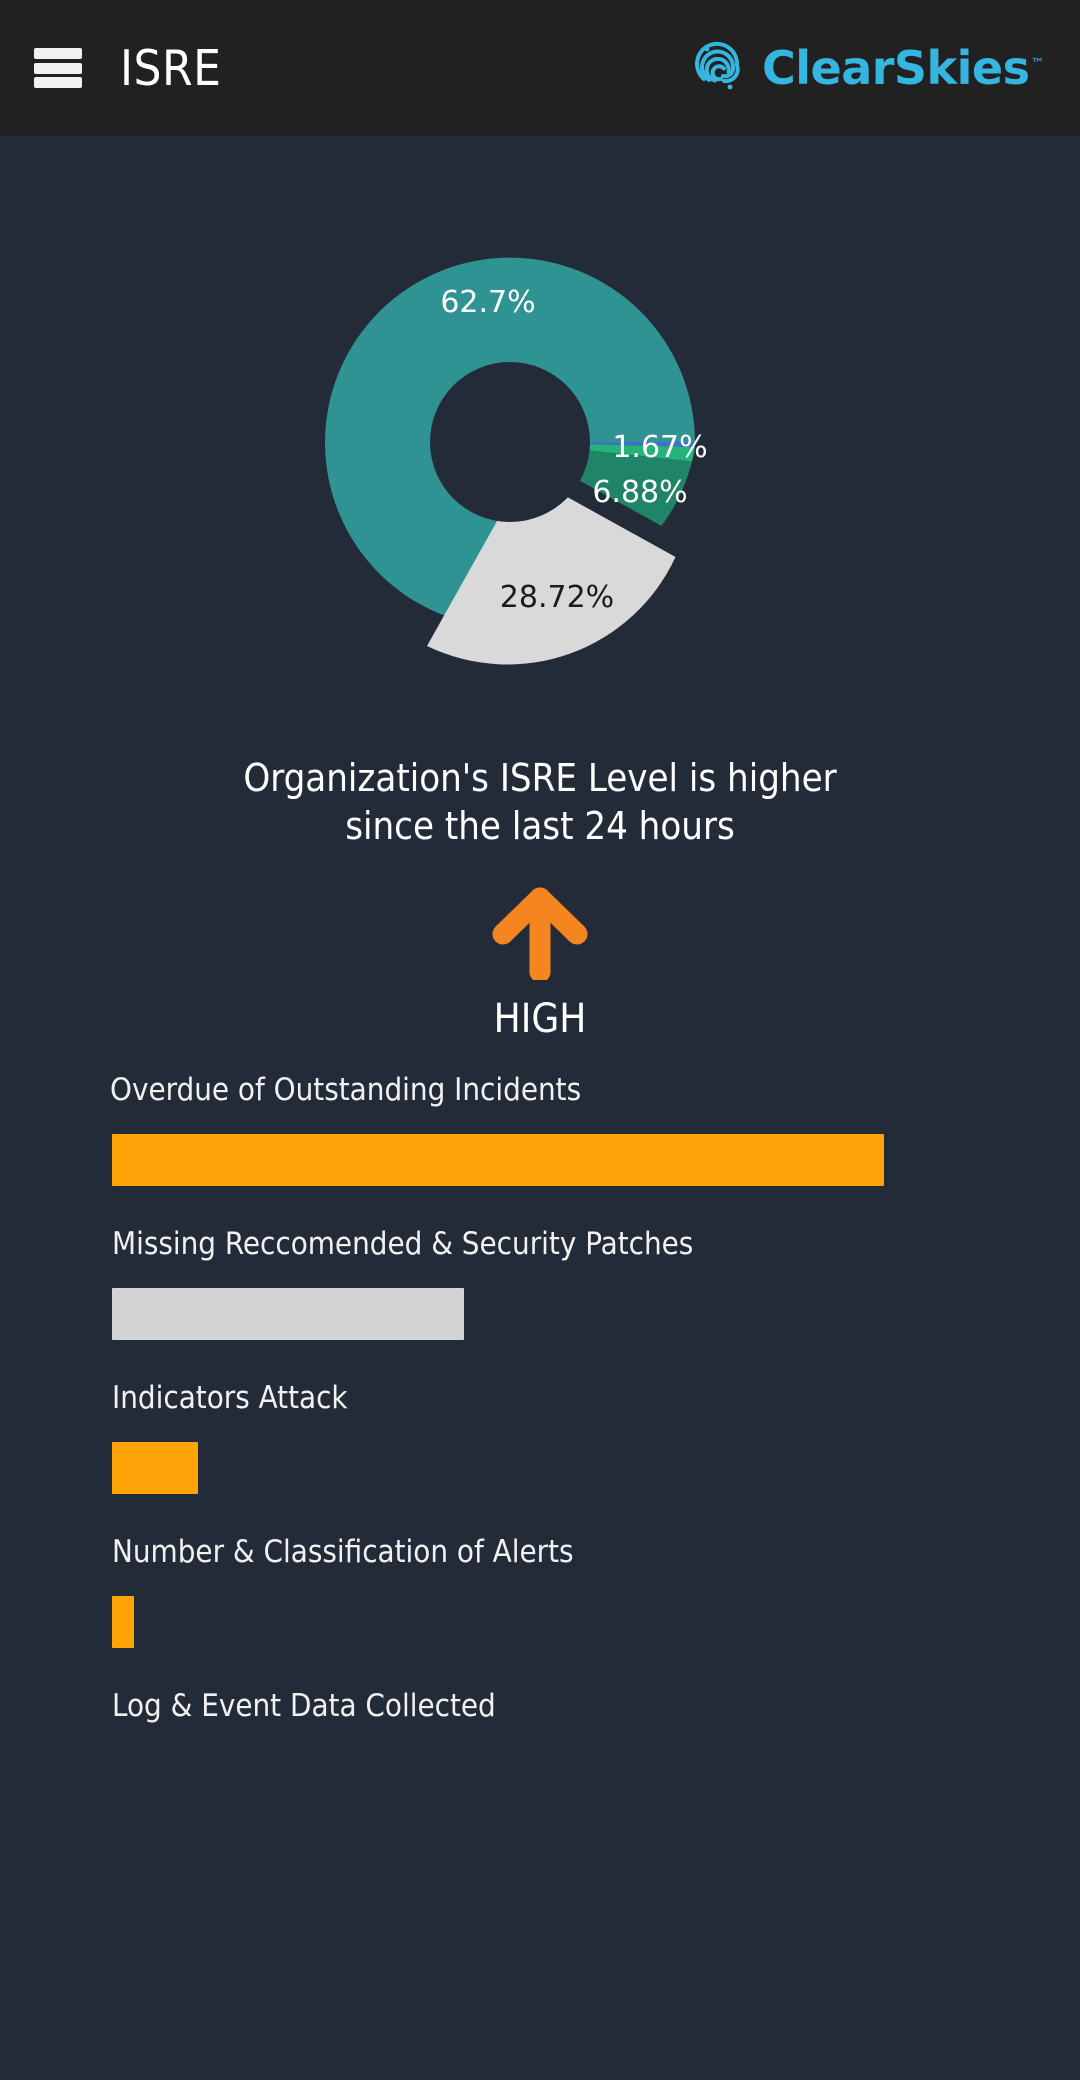  Describe the element at coordinates (540, 1019) in the screenshot. I see `isre-level-value: HIGH` at that location.